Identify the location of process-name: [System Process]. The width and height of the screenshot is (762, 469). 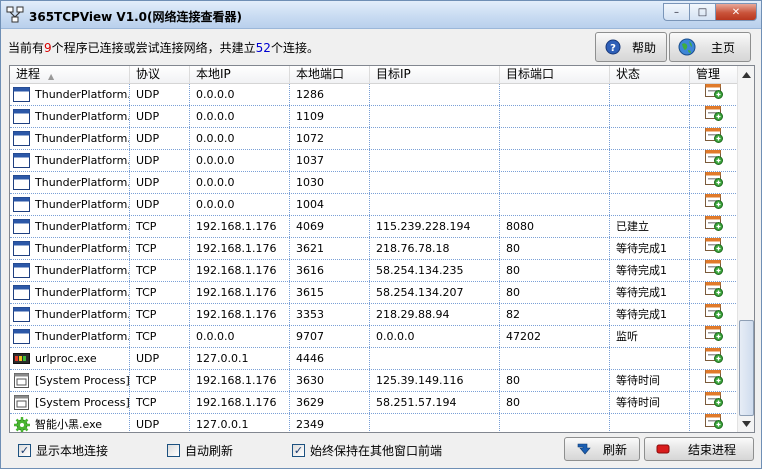
(82, 380).